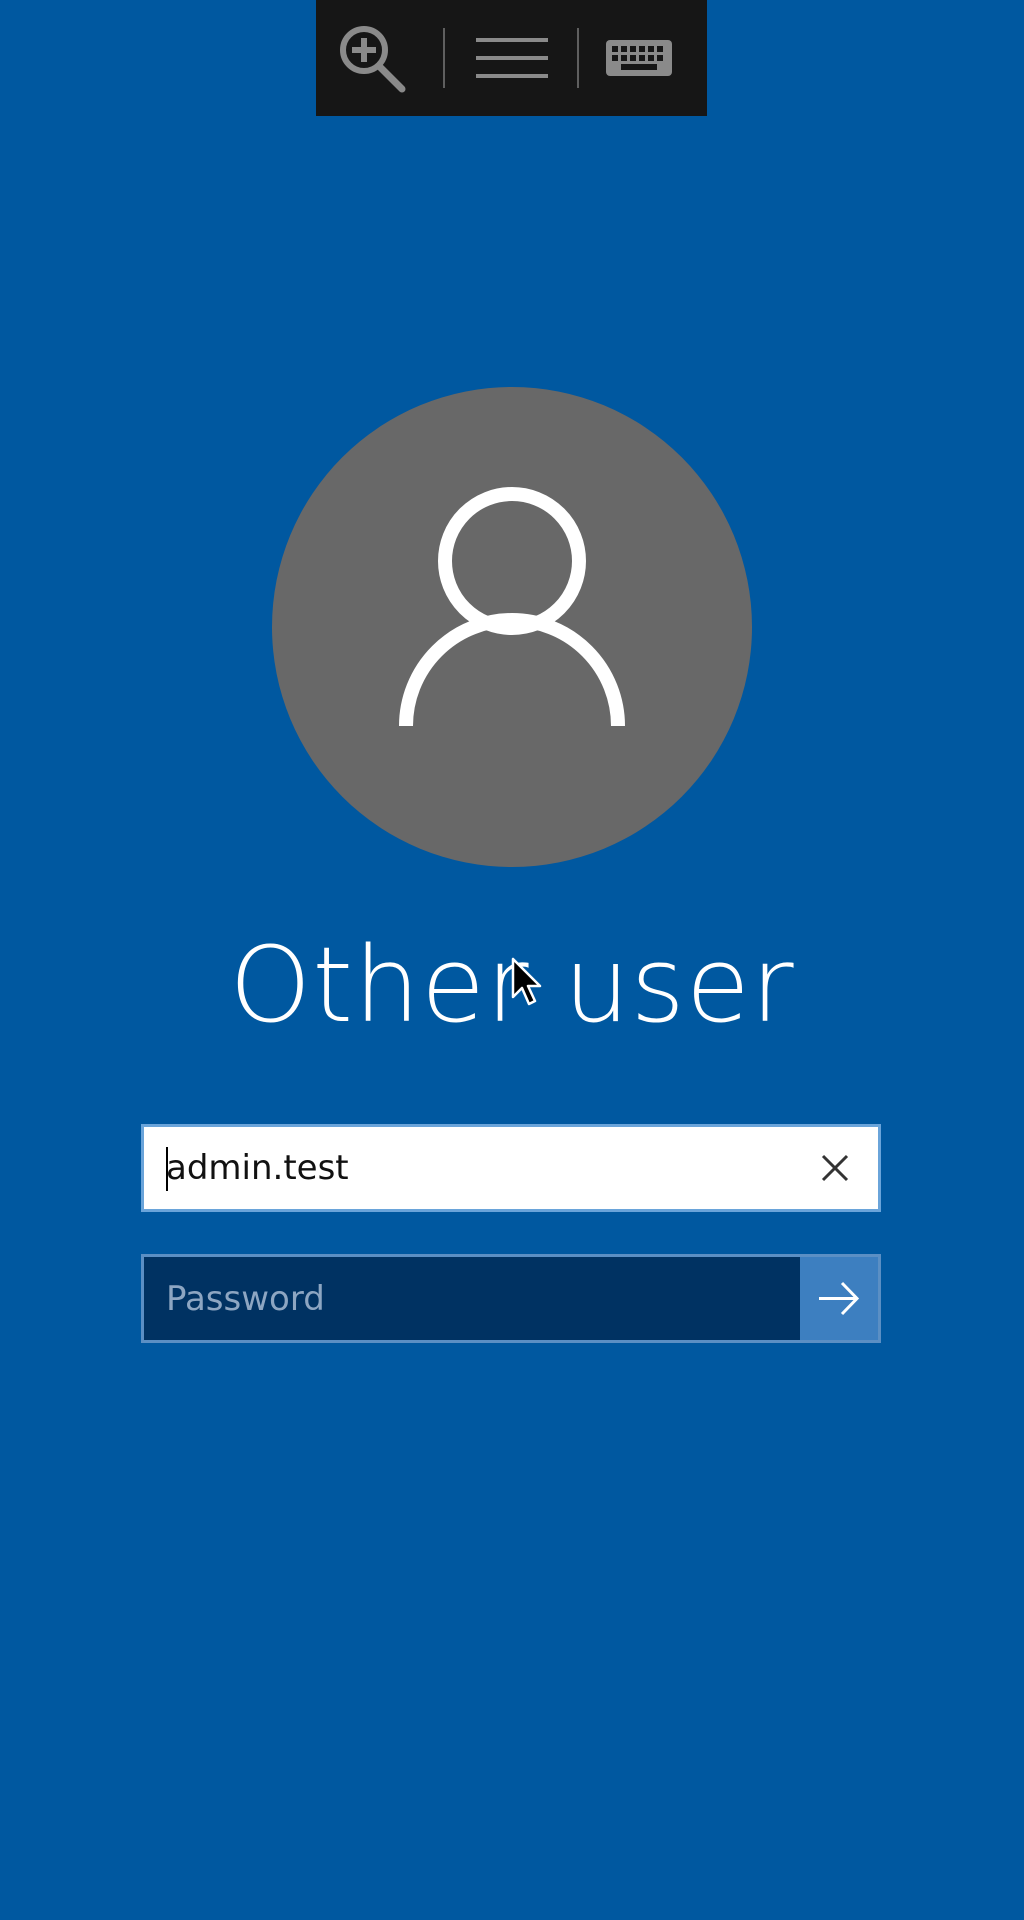 This screenshot has width=1024, height=1920. I want to click on user-avatar, so click(512, 627).